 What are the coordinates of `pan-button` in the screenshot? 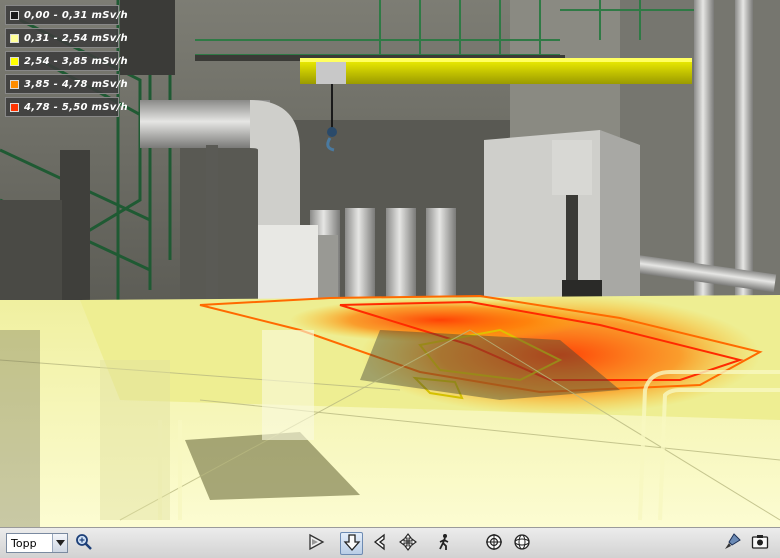 It's located at (407, 543).